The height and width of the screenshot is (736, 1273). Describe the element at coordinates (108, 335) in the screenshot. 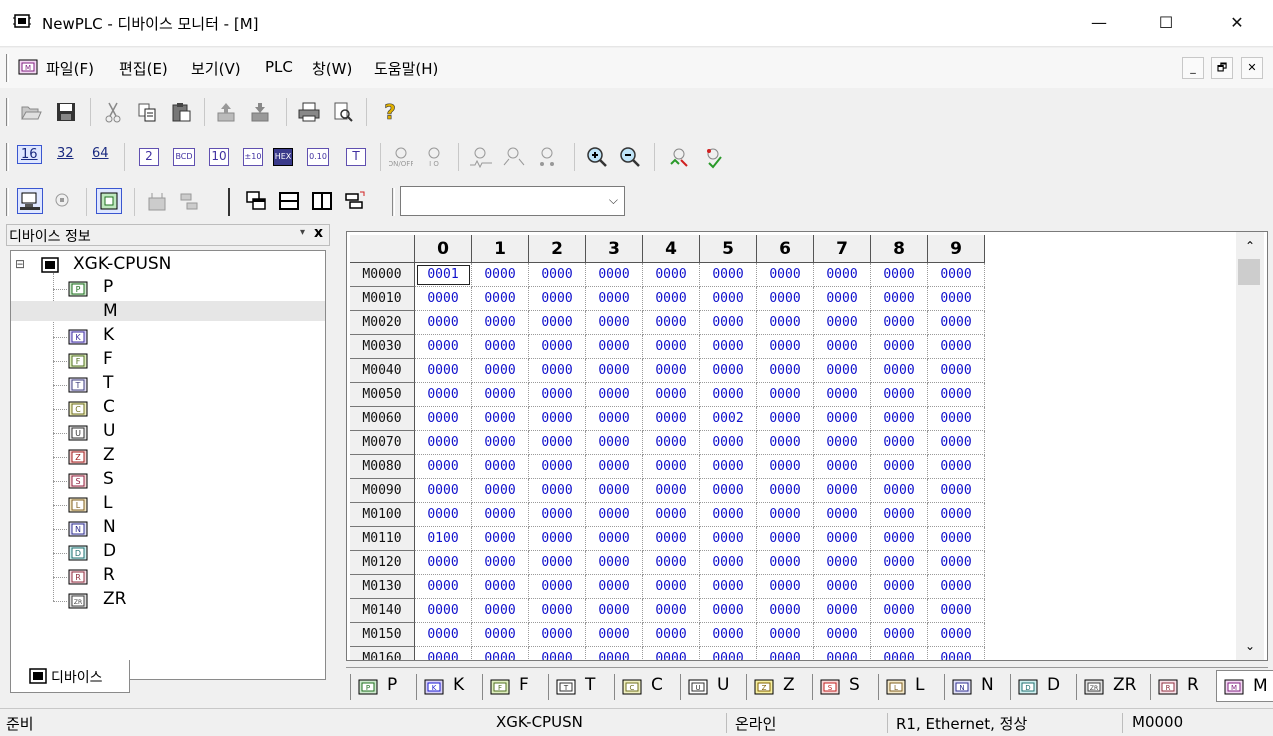

I see `tree-item-k: K` at that location.